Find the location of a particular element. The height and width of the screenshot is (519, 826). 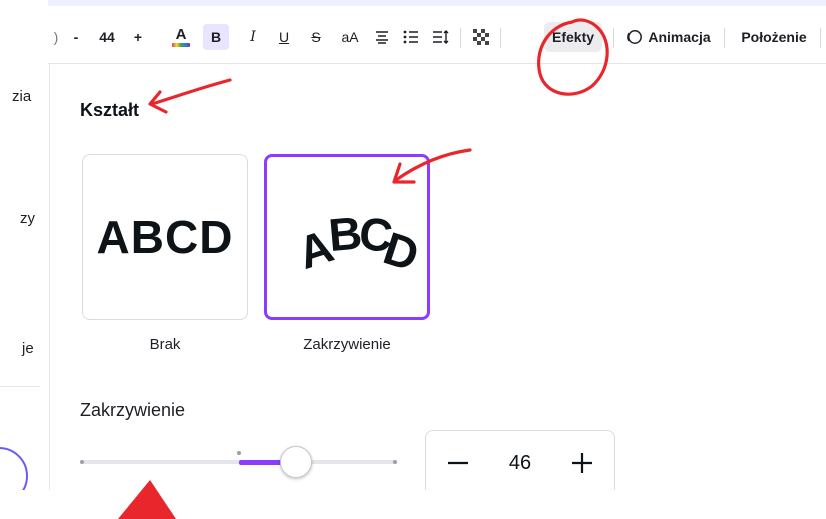

left-sidebar: zia zy je is located at coordinates (25, 291).